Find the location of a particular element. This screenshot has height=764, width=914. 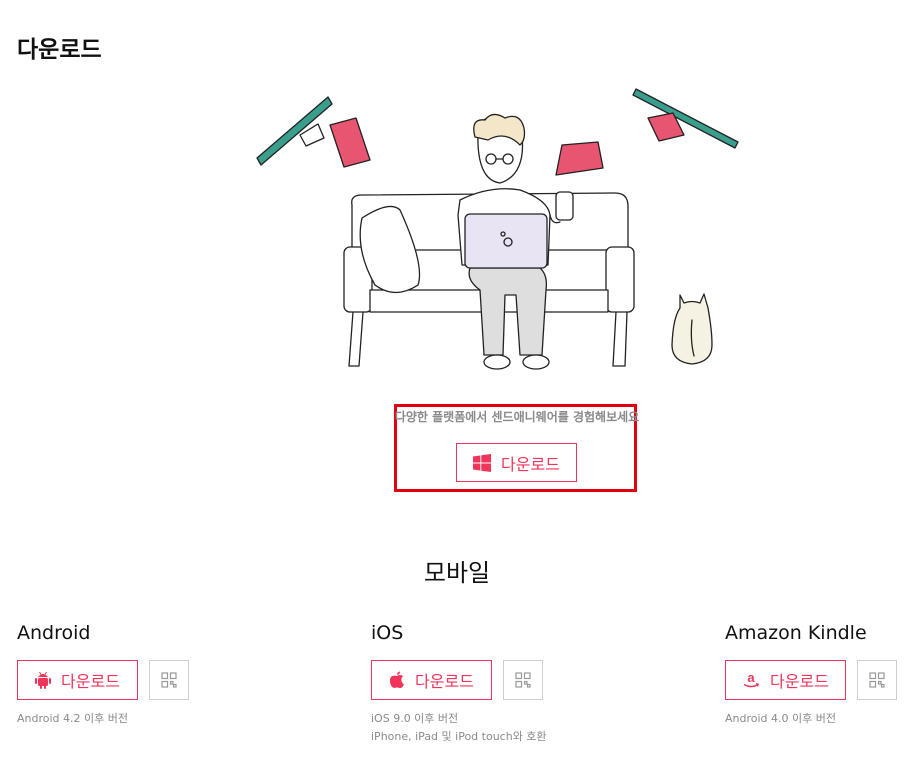

platform-amazon-kindle: Amazon Kindle a 다운로드 Android 4.0 이후 버전 is located at coordinates (811, 672).